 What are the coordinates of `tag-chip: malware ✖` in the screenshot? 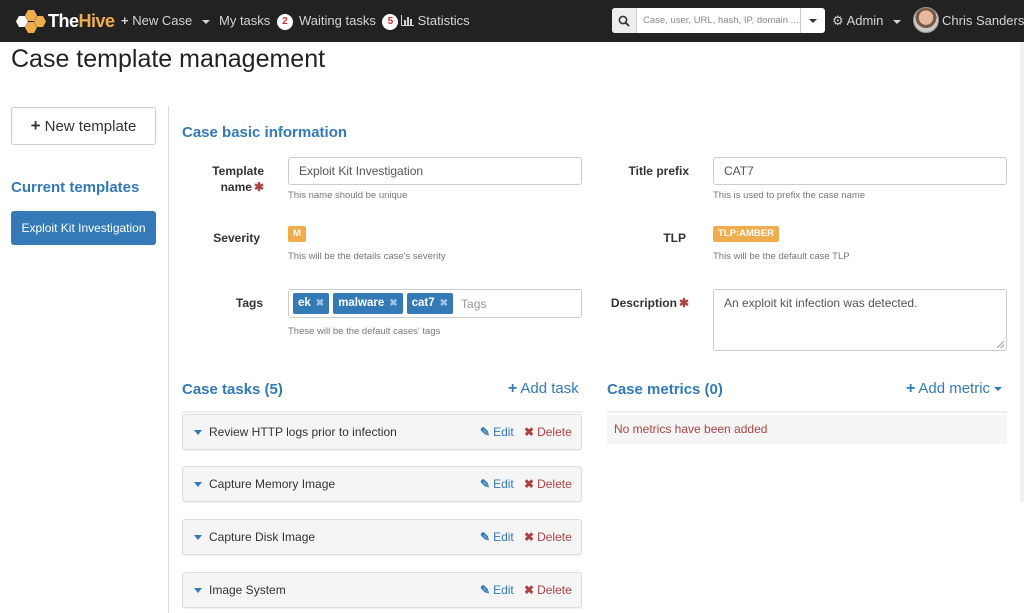 It's located at (368, 303).